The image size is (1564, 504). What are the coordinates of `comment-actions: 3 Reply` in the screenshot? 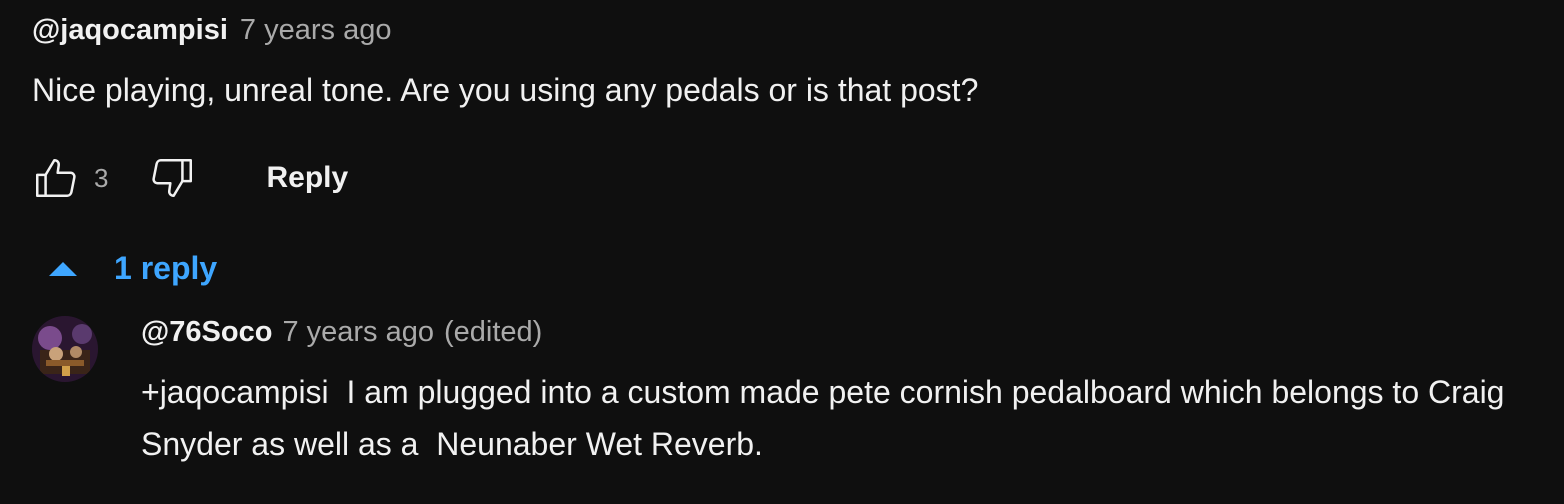 It's located at (189, 178).